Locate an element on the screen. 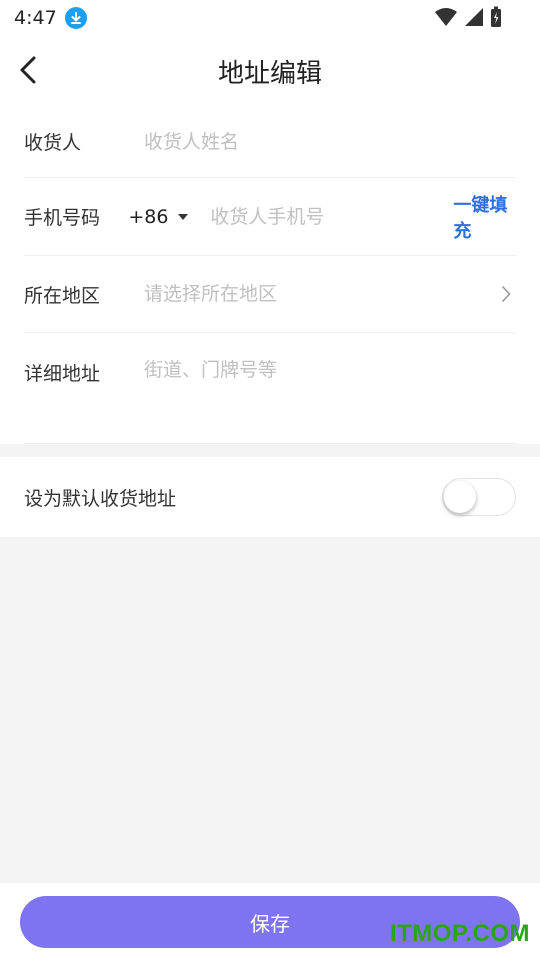 This screenshot has width=540, height=960. watermark: ITMOP.COM is located at coordinates (459, 933).